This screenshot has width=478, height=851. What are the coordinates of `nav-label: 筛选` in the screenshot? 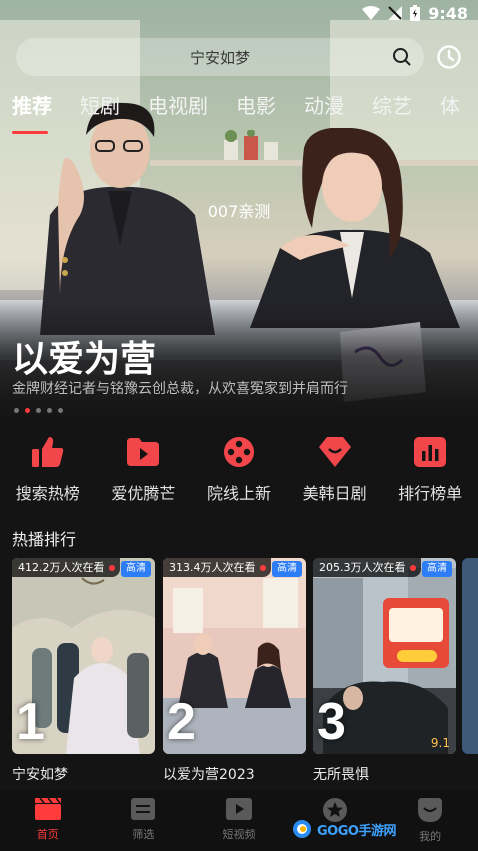 It's located at (143, 834).